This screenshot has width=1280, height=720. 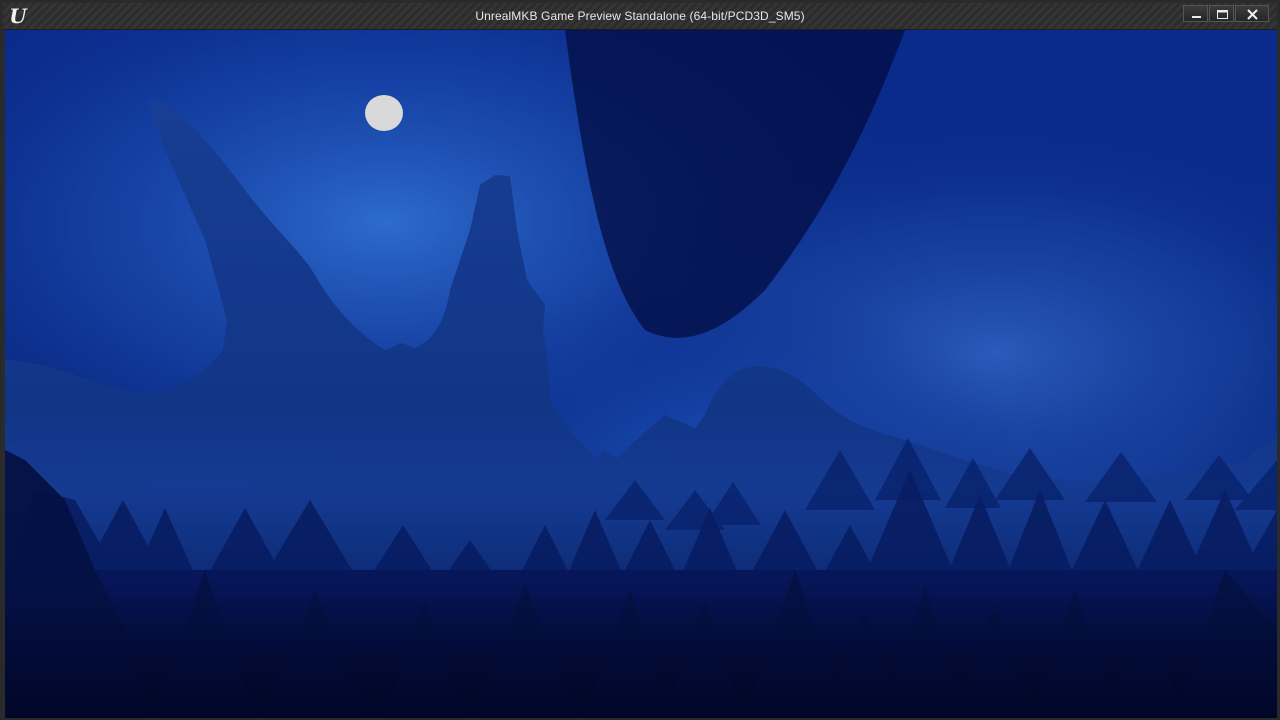 I want to click on close-button, so click(x=1252, y=13).